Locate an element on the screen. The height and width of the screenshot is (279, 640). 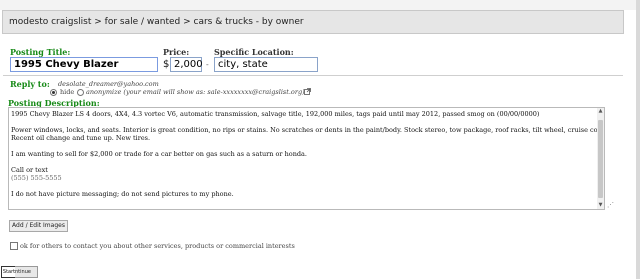
description-scrollbar: ▲ ▼ is located at coordinates (600, 158).